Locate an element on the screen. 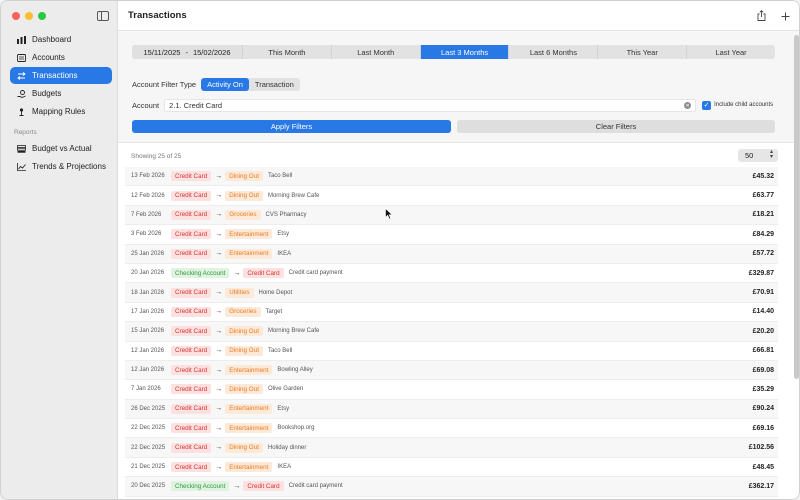 Image resolution: width=800 pixels, height=500 pixels. sidebar-item-budgets: Budgets is located at coordinates (61, 93).